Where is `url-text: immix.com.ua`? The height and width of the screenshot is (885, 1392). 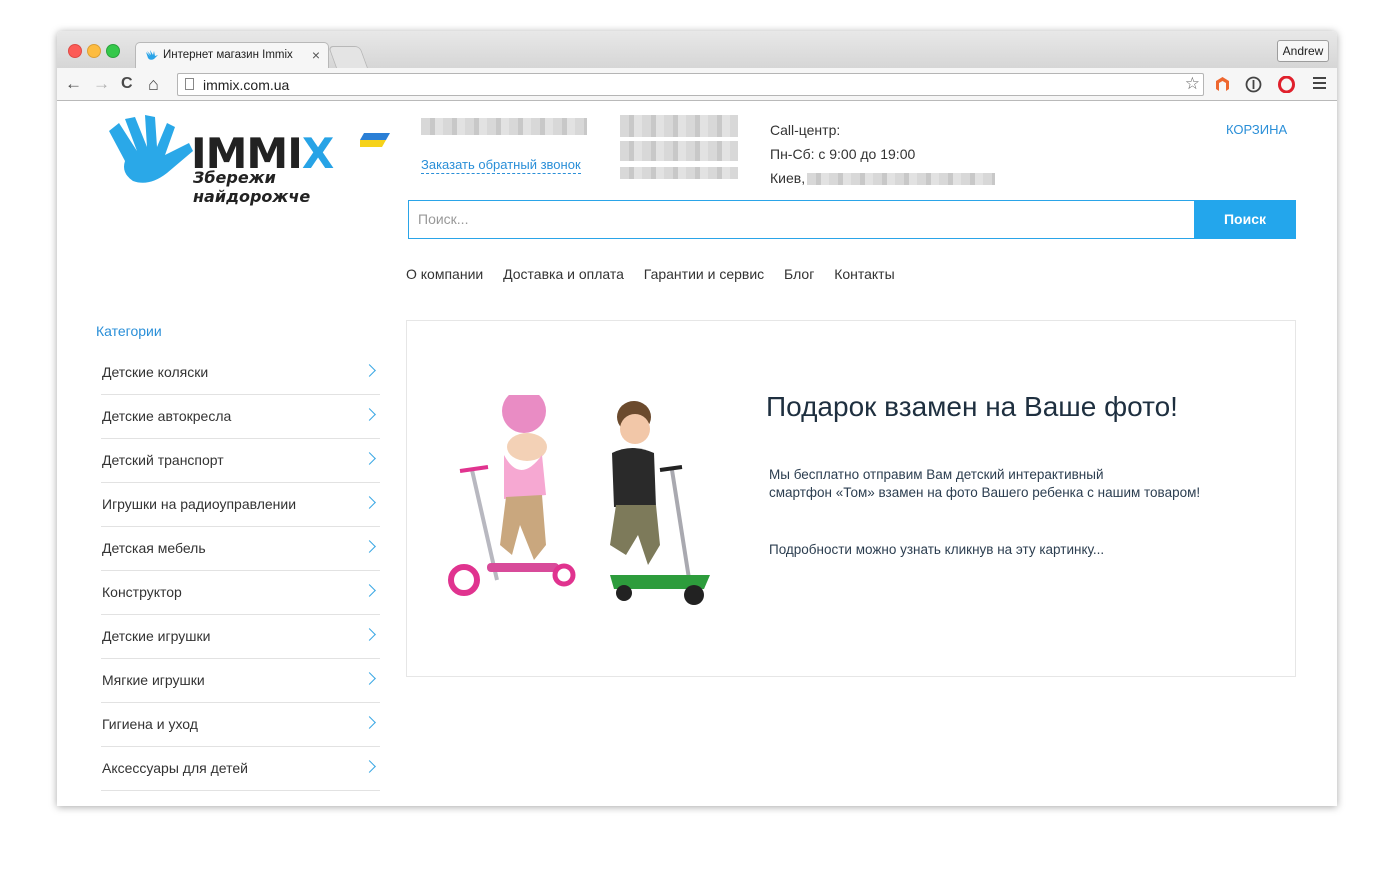
url-text: immix.com.ua is located at coordinates (246, 85).